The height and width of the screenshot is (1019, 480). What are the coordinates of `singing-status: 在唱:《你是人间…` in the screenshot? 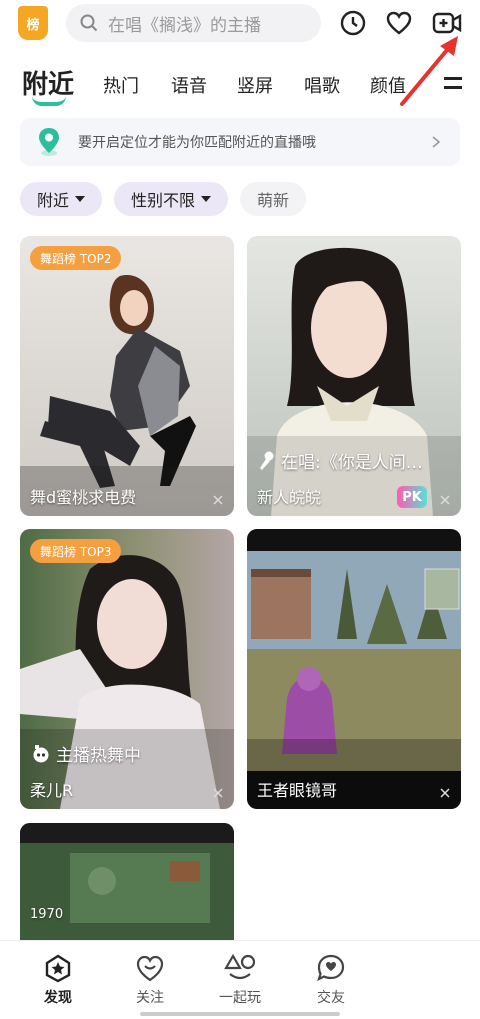 It's located at (341, 460).